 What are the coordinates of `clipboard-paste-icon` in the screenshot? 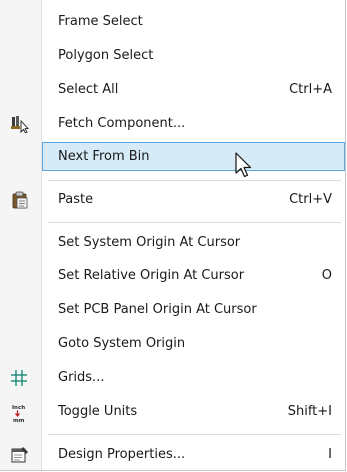 It's located at (20, 200).